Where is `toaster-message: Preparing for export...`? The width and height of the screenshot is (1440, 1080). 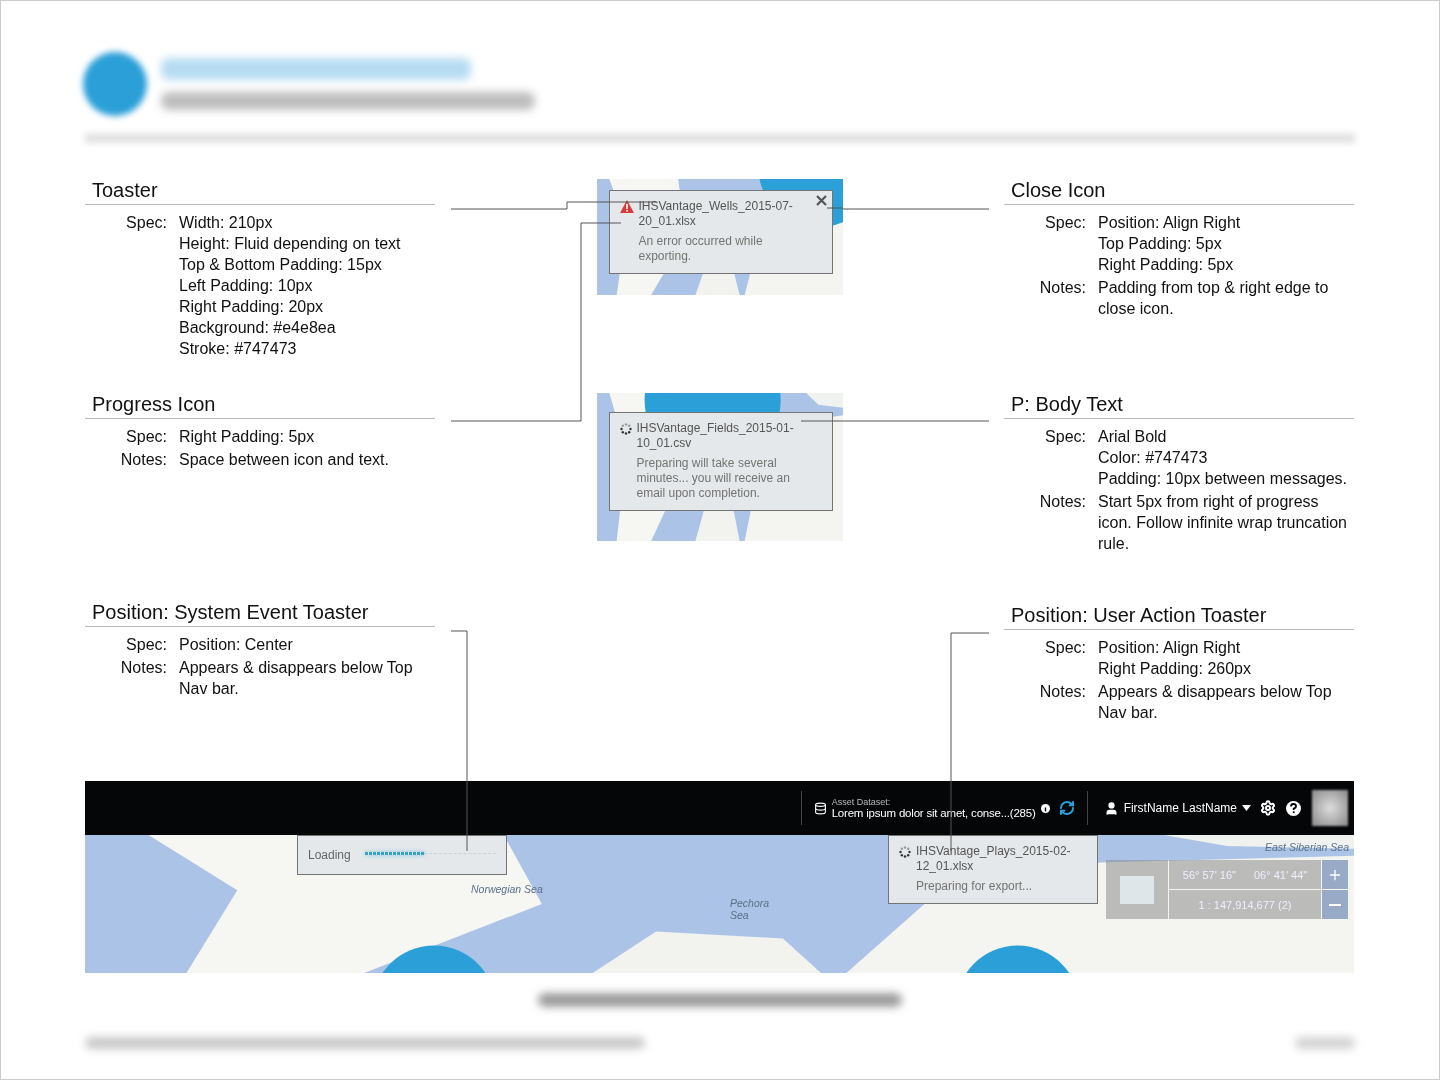
toaster-message: Preparing for export... is located at coordinates (975, 886).